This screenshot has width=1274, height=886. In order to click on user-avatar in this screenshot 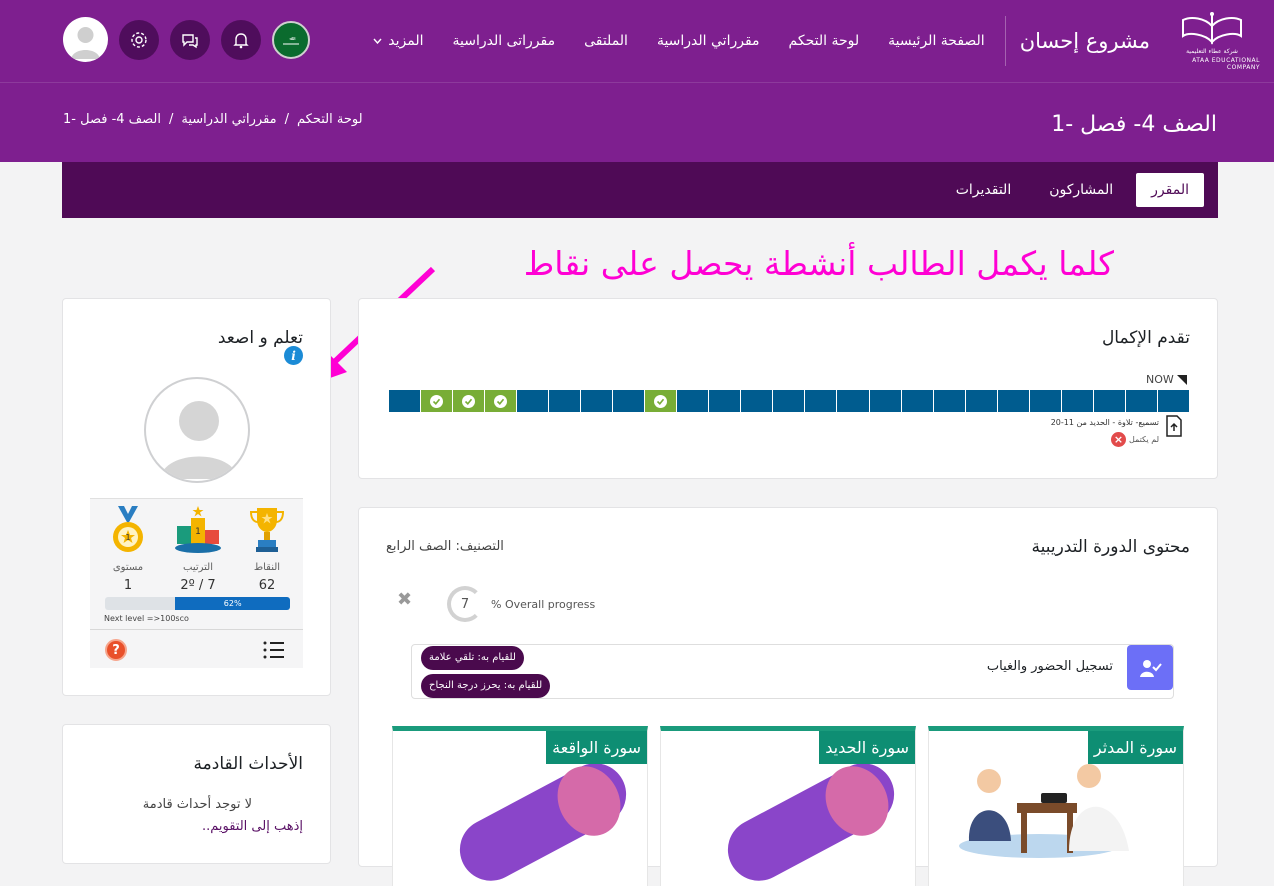, I will do `click(85, 39)`.